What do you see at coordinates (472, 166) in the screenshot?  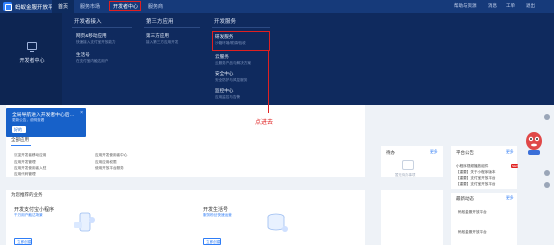 I see `notice-item: 小程序视频播放组件` at bounding box center [472, 166].